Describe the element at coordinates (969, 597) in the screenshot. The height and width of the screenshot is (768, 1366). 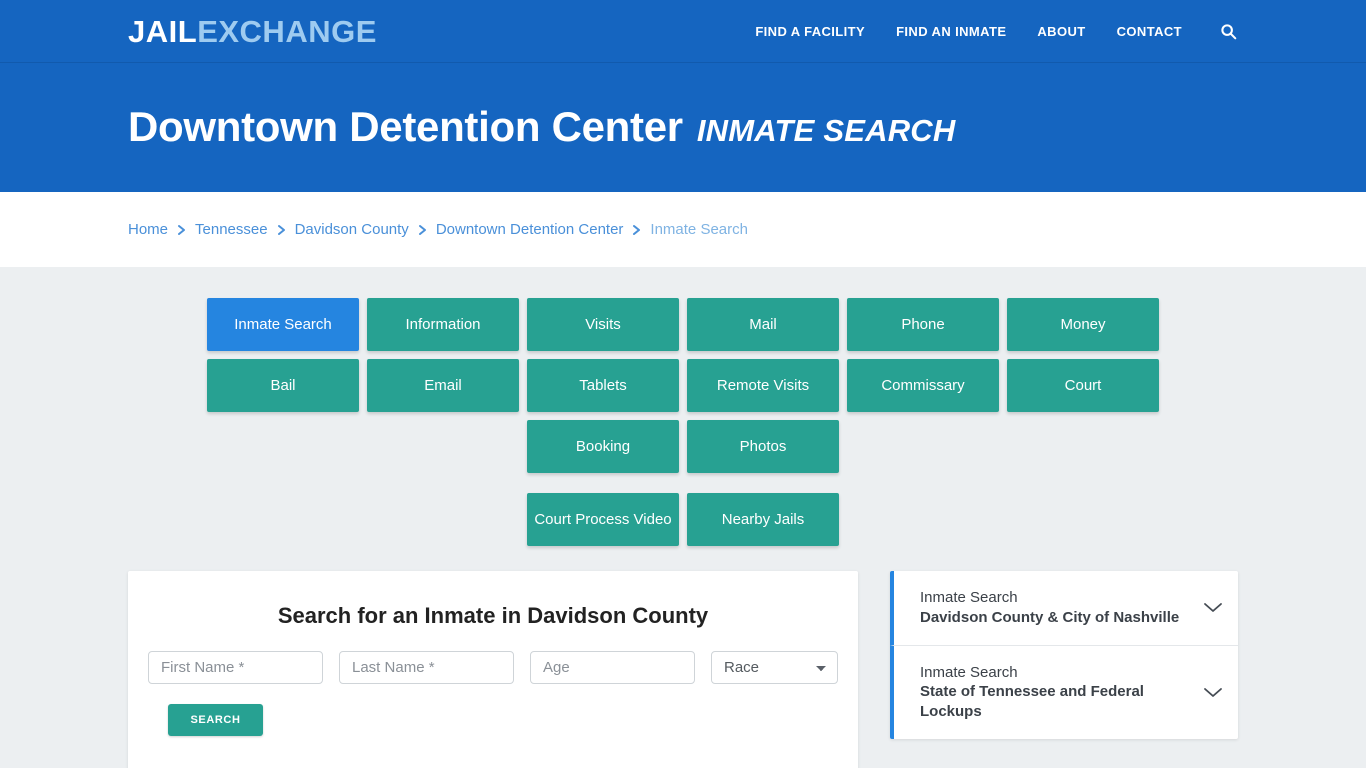
I see `accordion-0-line1: Inmate Search` at that location.